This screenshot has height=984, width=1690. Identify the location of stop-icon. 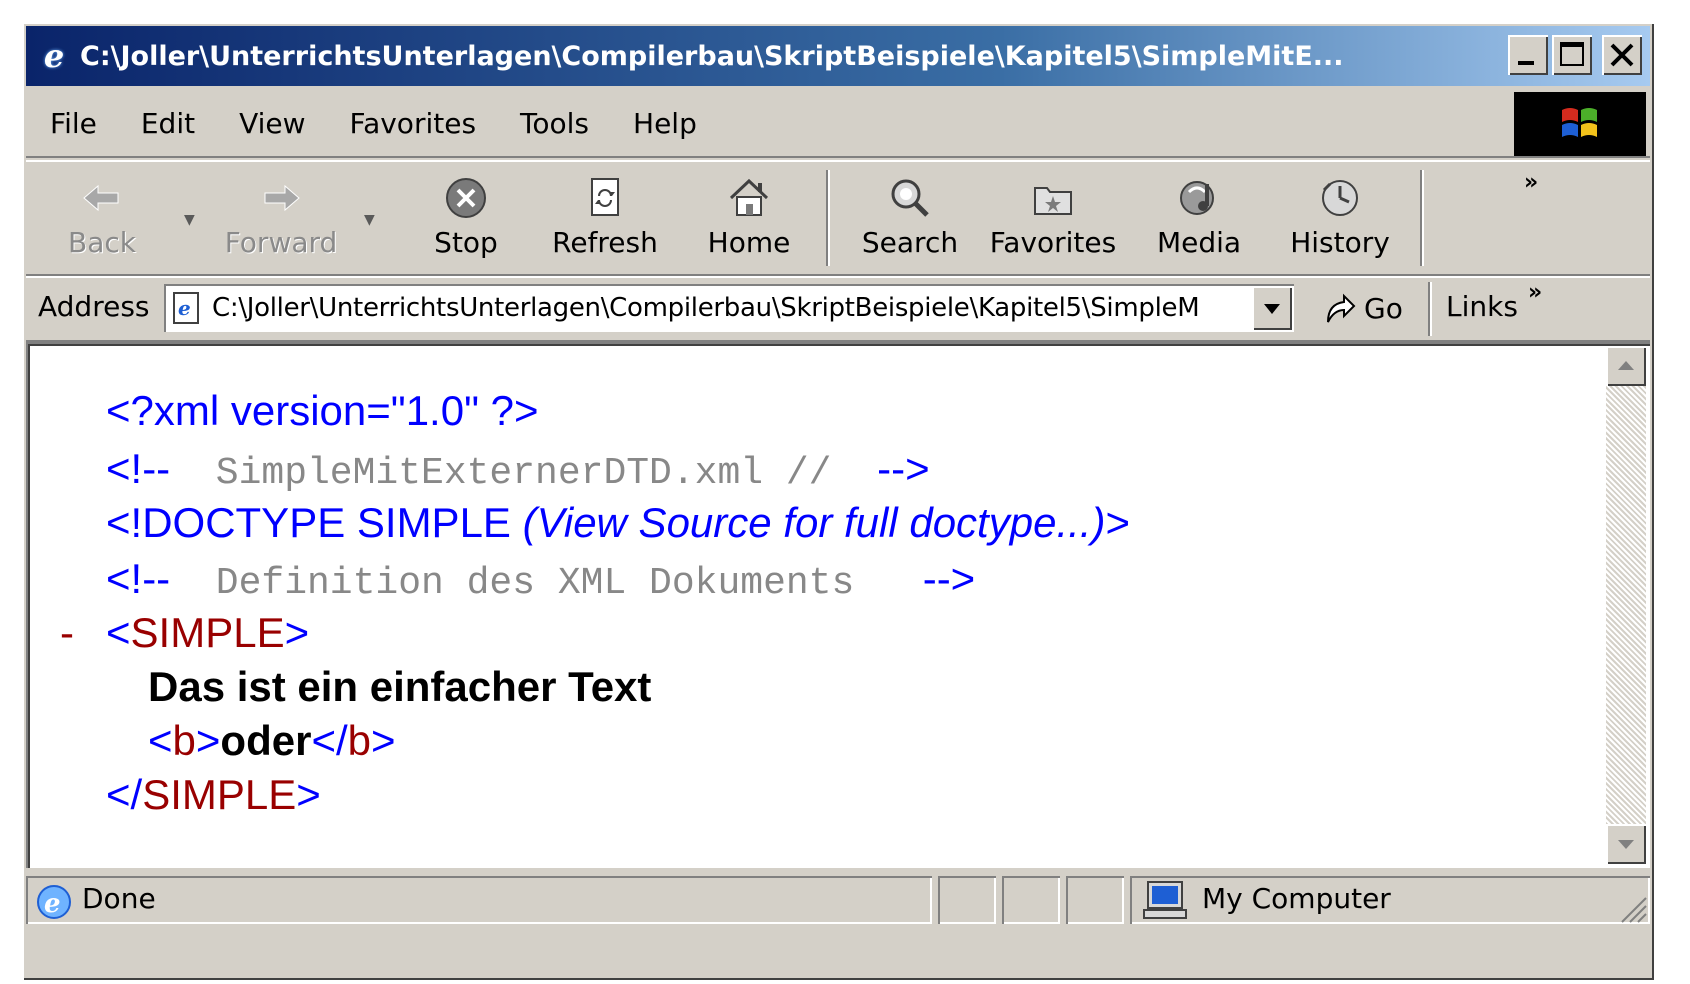
(466, 198).